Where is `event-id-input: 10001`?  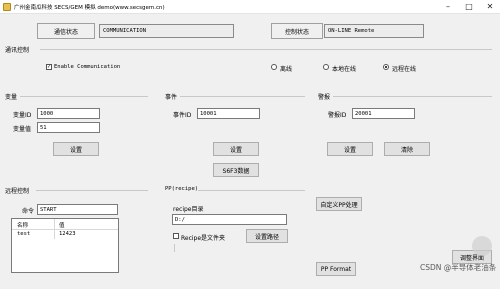
event-id-input: 10001 is located at coordinates (228, 113).